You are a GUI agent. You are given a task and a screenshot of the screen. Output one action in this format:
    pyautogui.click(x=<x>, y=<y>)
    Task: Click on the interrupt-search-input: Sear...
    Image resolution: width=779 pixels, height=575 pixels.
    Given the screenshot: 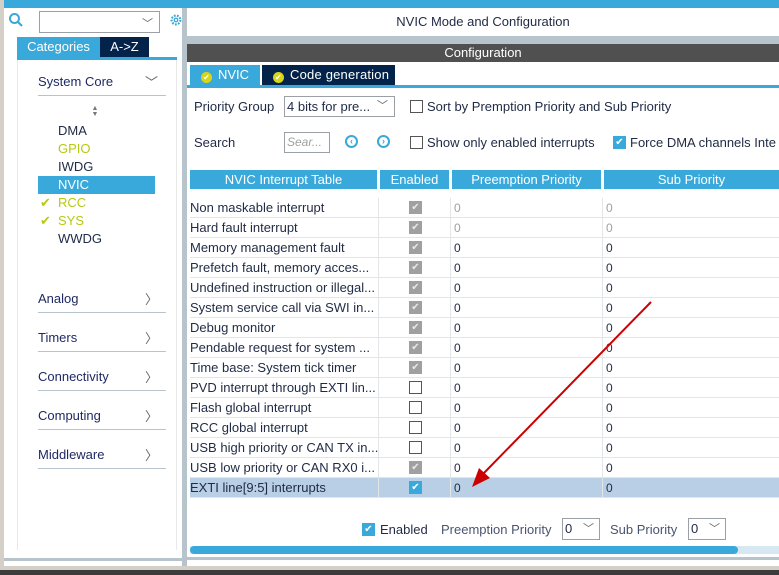 What is the action you would take?
    pyautogui.click(x=307, y=142)
    